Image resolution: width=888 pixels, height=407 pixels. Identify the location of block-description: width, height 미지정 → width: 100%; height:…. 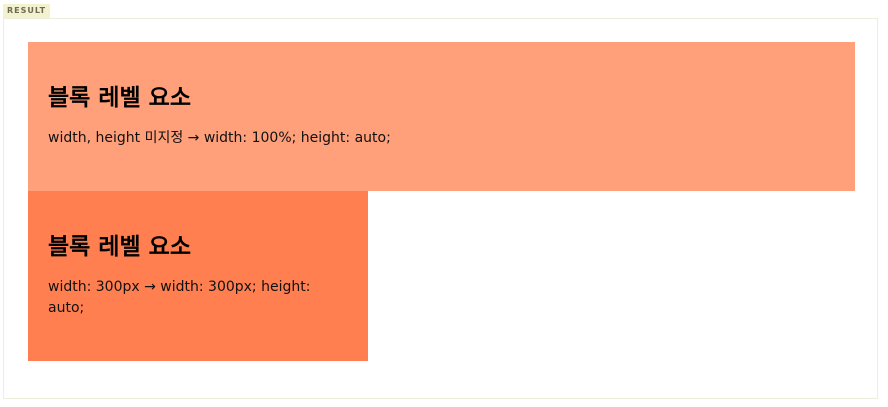
(219, 138).